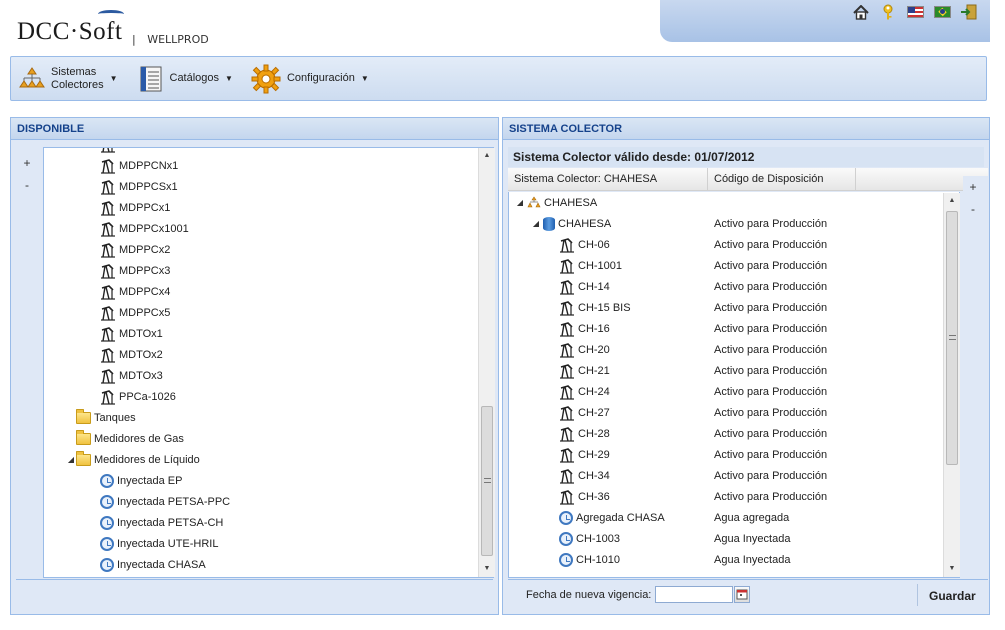  What do you see at coordinates (32, 79) in the screenshot?
I see `org-chart-icon` at bounding box center [32, 79].